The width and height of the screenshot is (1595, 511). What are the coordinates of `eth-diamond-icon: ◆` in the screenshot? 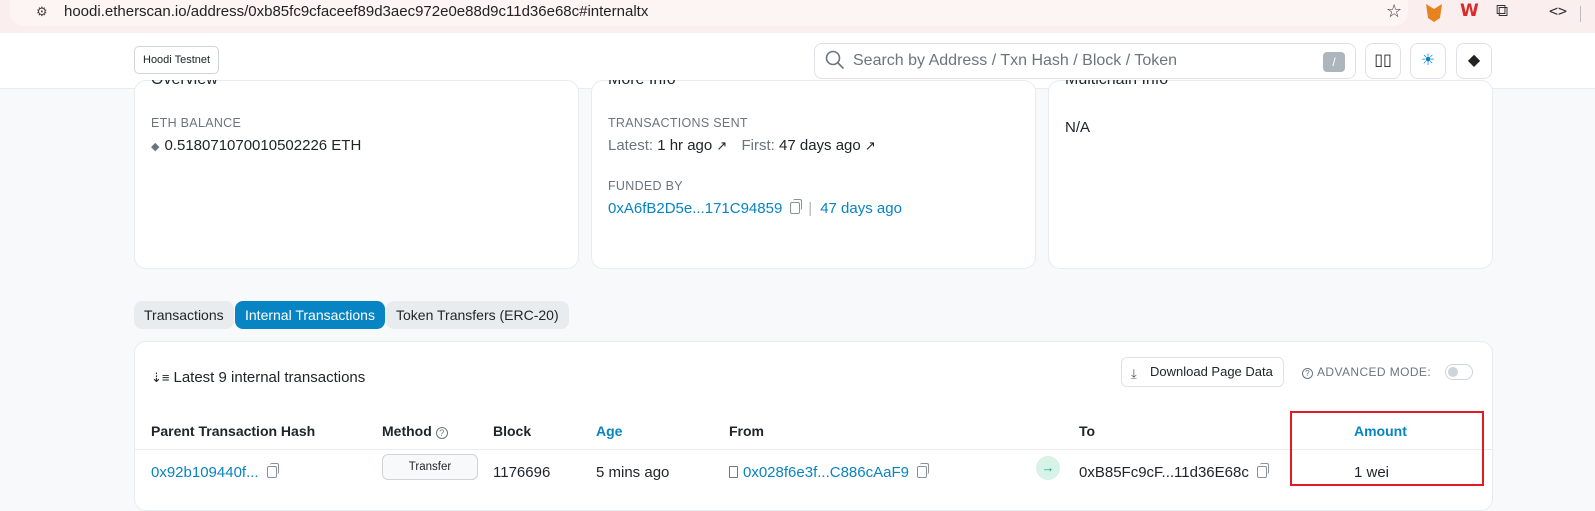 It's located at (155, 147).